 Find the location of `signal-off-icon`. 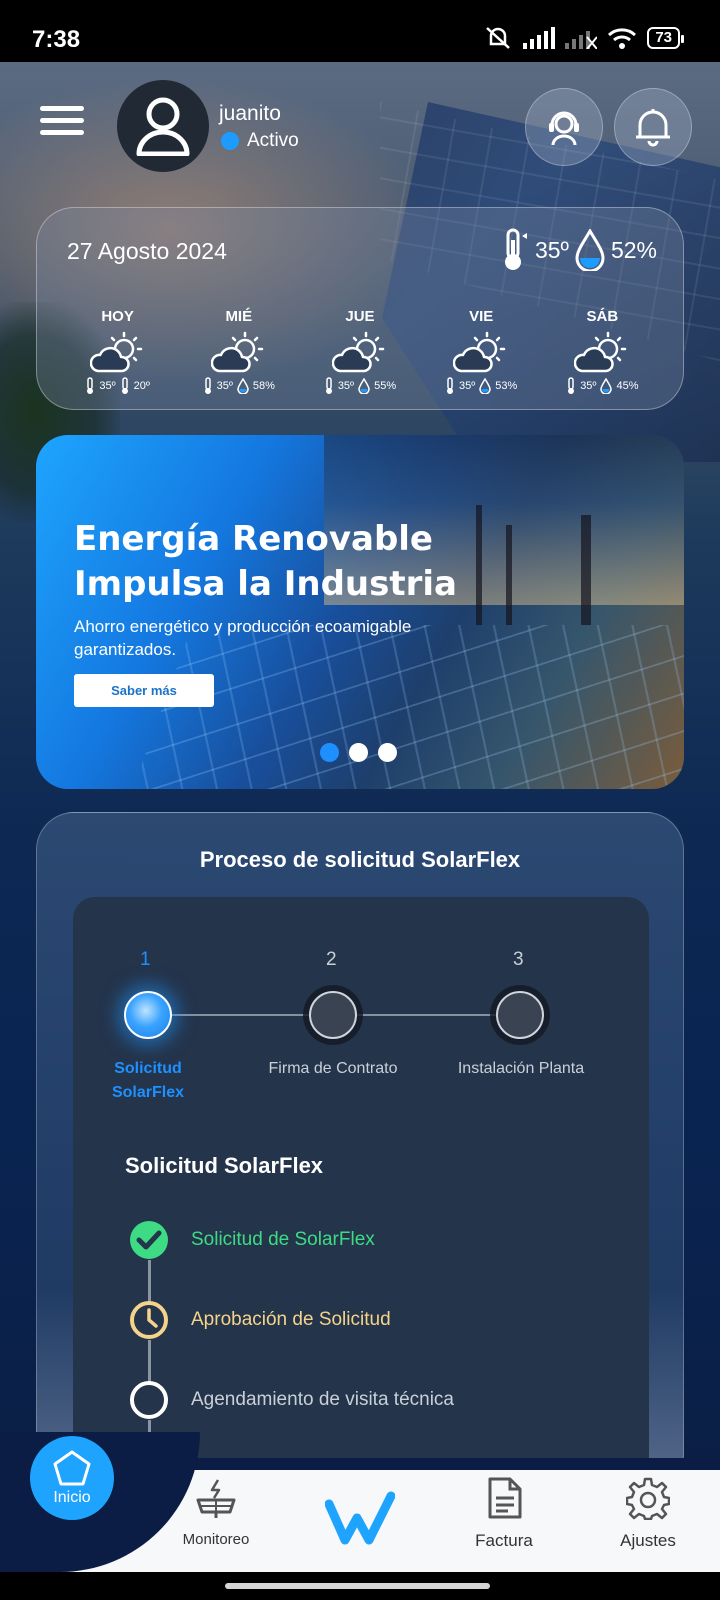

signal-off-icon is located at coordinates (581, 40).